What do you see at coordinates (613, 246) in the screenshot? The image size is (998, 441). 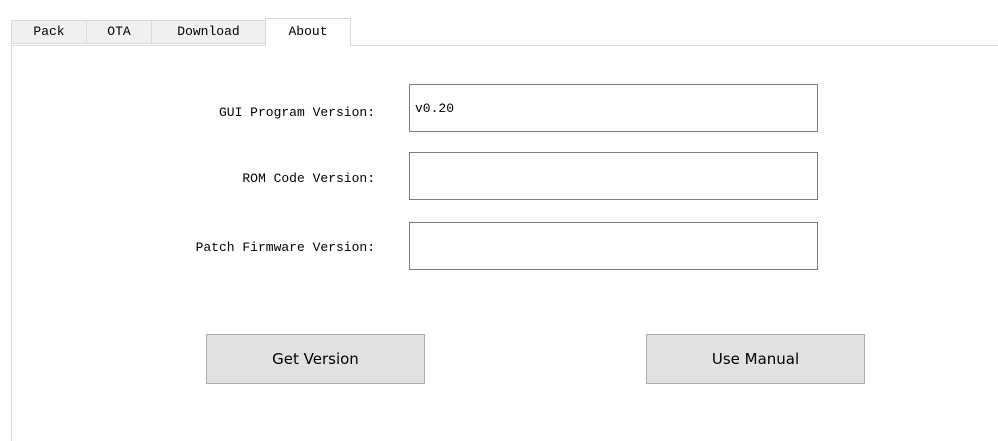 I see `patch-firmware-version-field` at bounding box center [613, 246].